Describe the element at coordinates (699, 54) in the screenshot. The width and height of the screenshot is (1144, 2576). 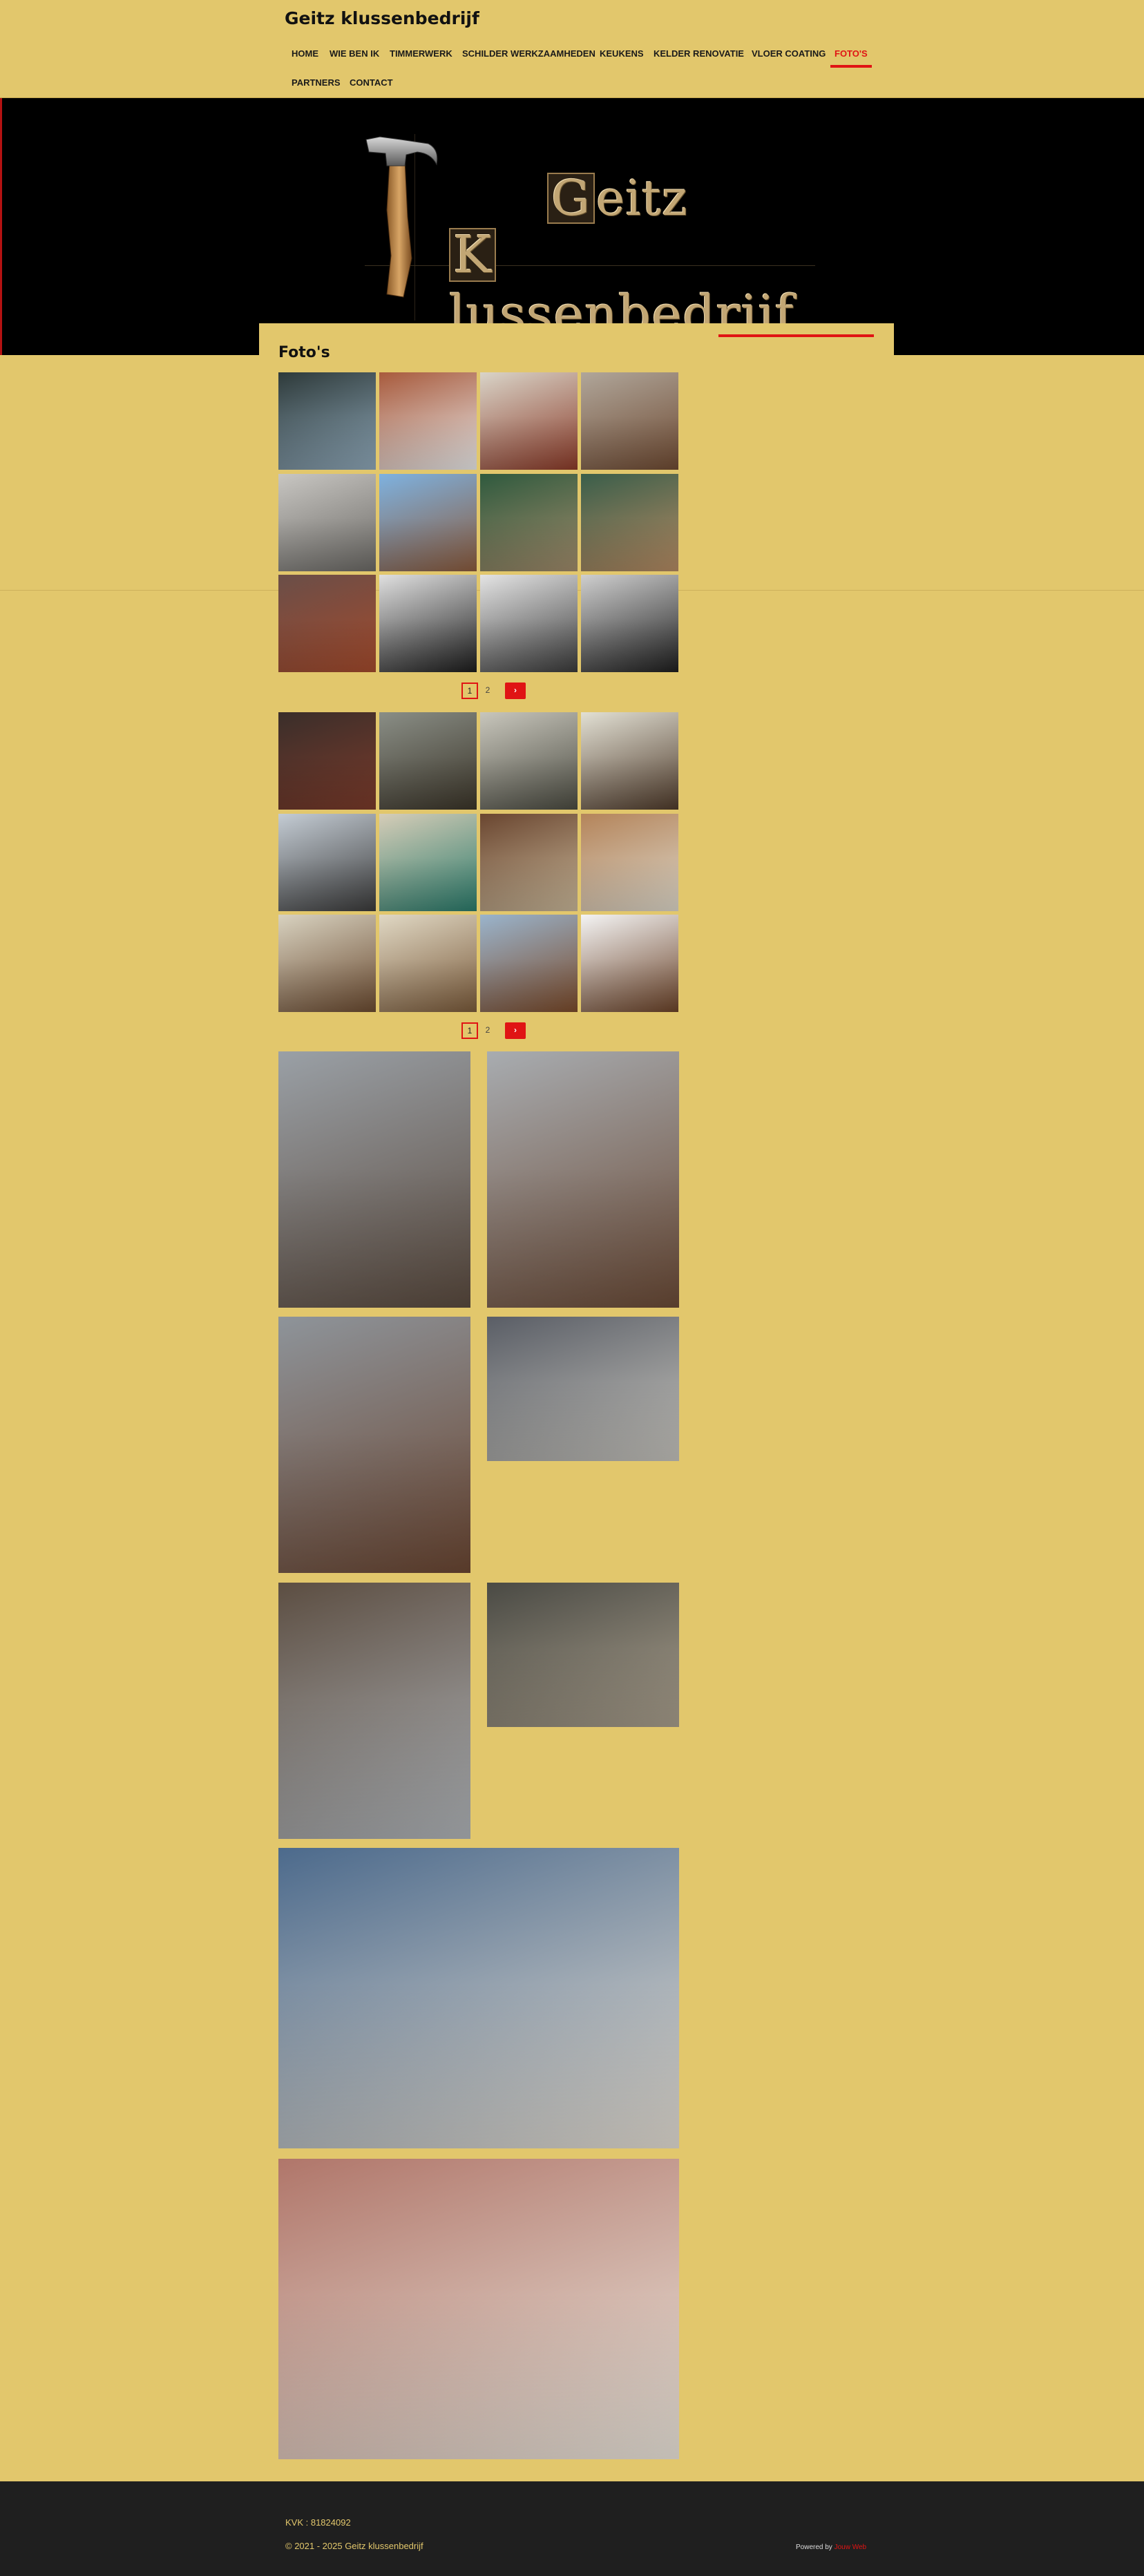
I see `nav-item-kelder-renovatie: KELDER RENOVATIE` at that location.